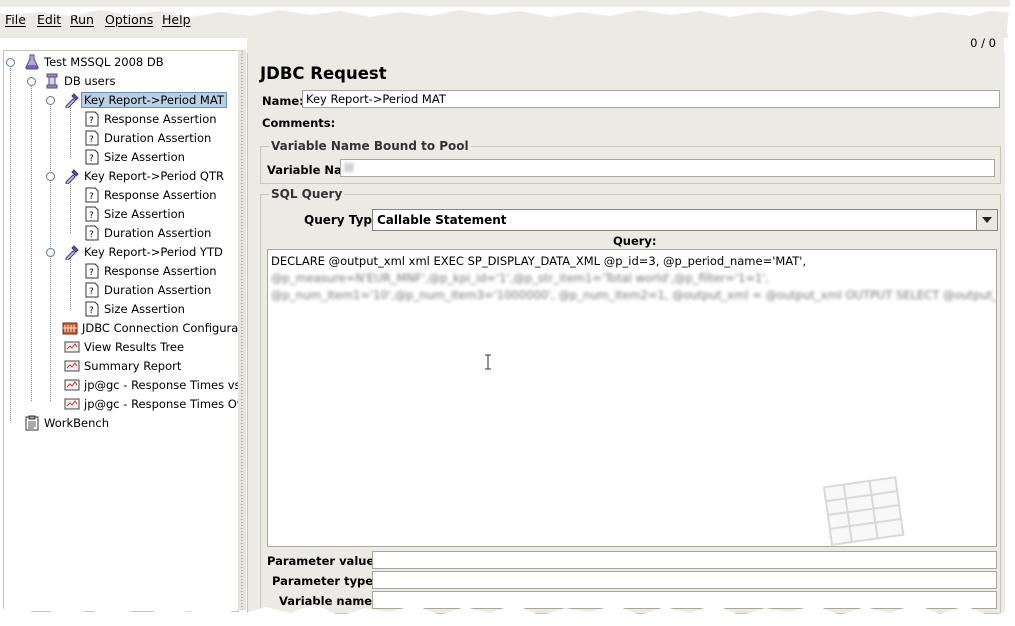 The width and height of the screenshot is (1015, 626). What do you see at coordinates (154, 176) in the screenshot?
I see `tree-item-label: Key Report->Period QTR` at bounding box center [154, 176].